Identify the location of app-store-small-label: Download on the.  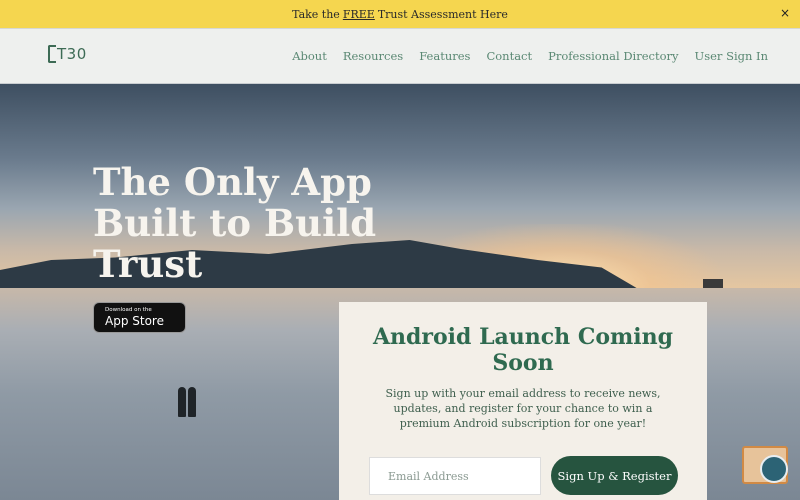
(128, 310).